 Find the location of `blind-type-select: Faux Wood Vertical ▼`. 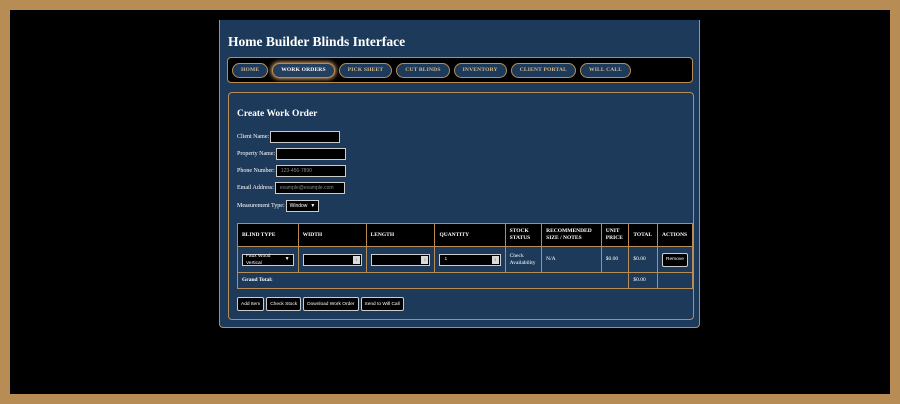

blind-type-select: Faux Wood Vertical ▼ is located at coordinates (268, 259).